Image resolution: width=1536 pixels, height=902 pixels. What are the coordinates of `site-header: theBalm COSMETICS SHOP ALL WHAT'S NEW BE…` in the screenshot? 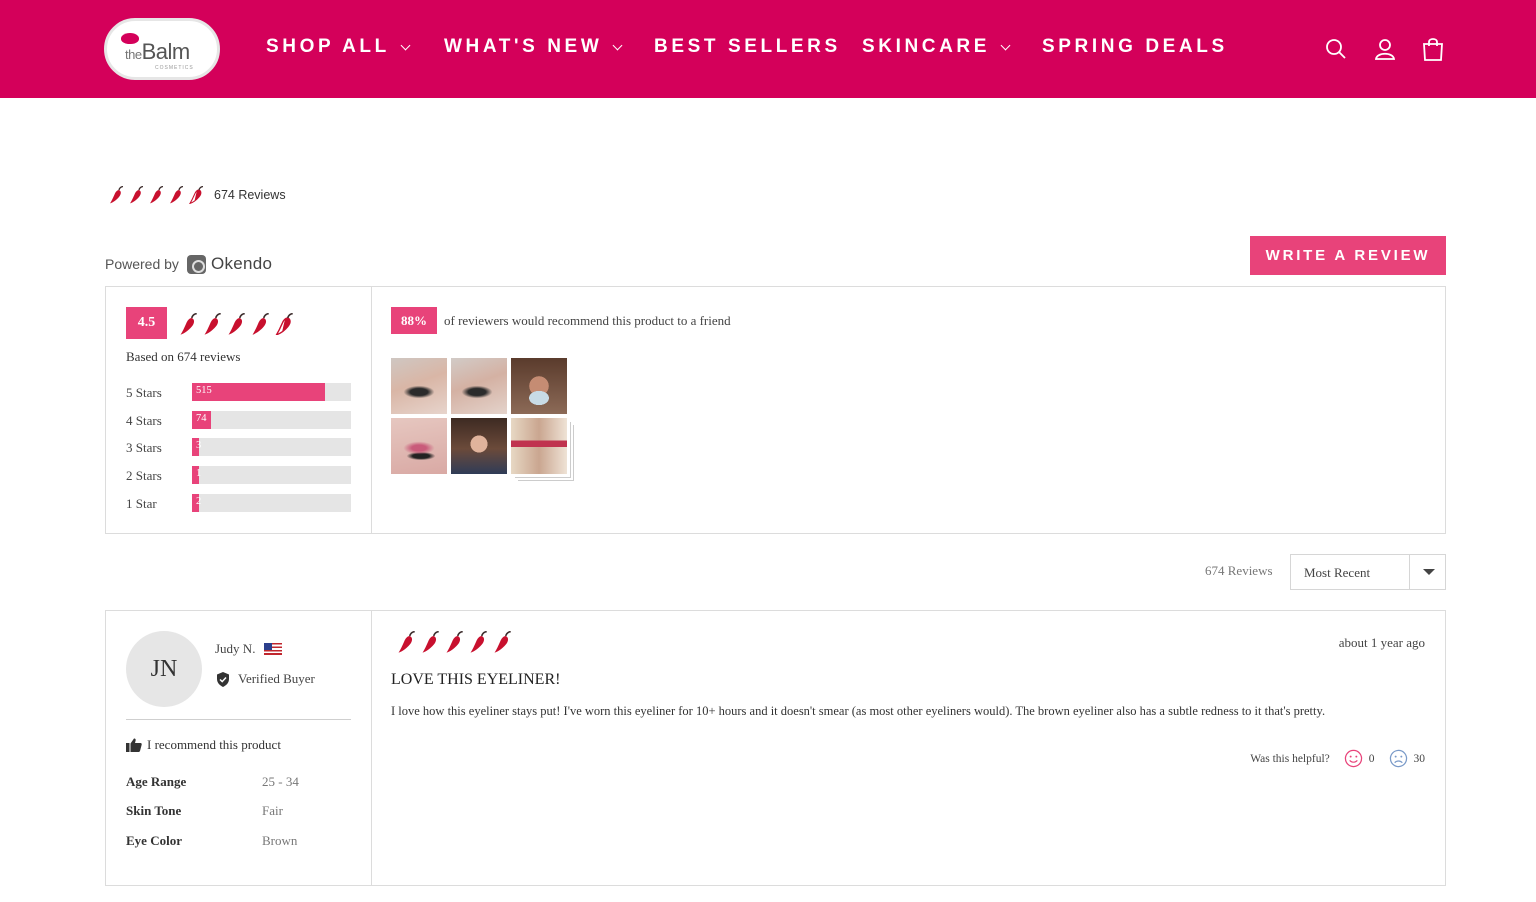 It's located at (768, 49).